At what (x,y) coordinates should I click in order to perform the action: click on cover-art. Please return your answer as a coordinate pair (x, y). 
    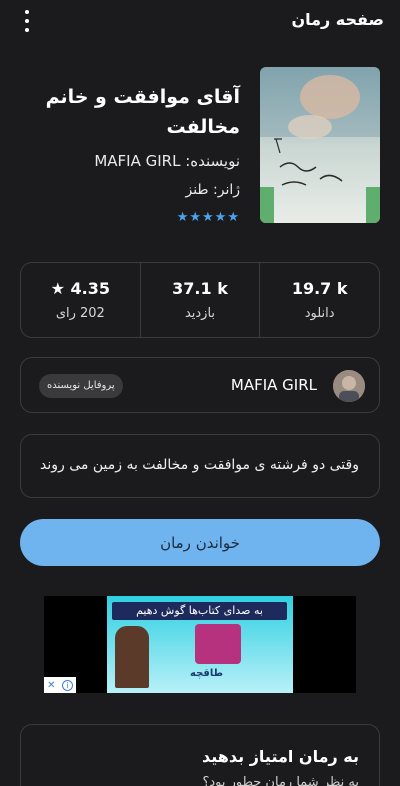
    Looking at the image, I should click on (320, 145).